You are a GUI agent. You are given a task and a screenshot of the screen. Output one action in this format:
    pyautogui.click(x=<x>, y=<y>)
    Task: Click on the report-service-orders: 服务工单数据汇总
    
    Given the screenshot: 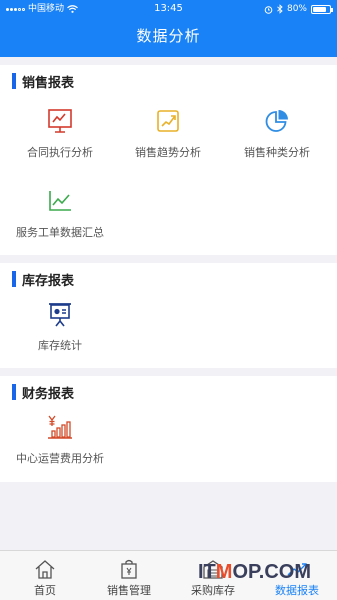 What is the action you would take?
    pyautogui.click(x=60, y=214)
    